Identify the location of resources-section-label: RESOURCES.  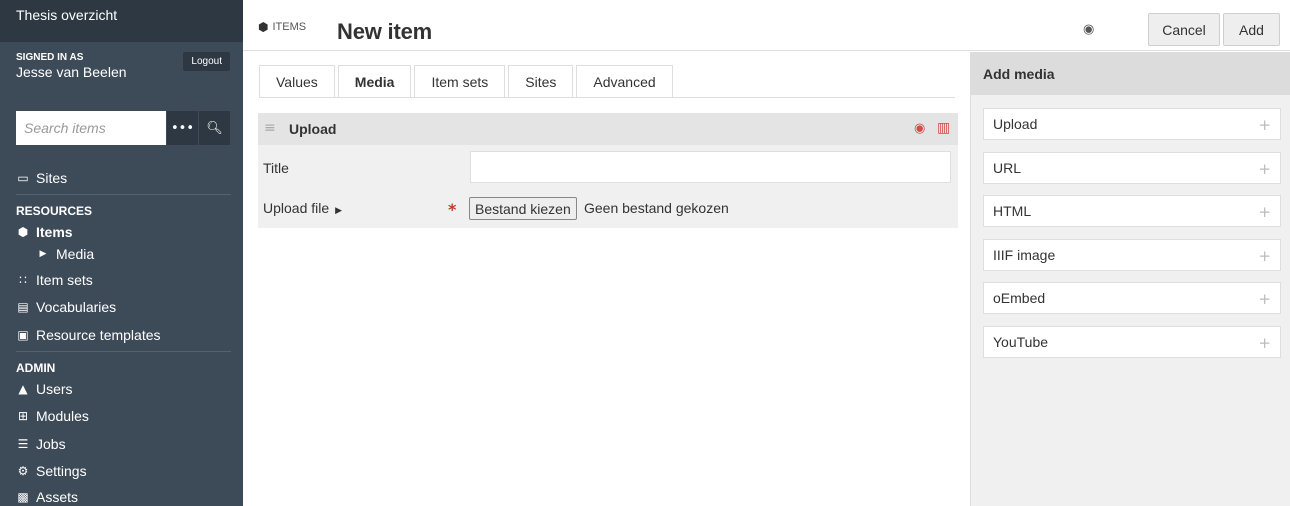
(54, 211).